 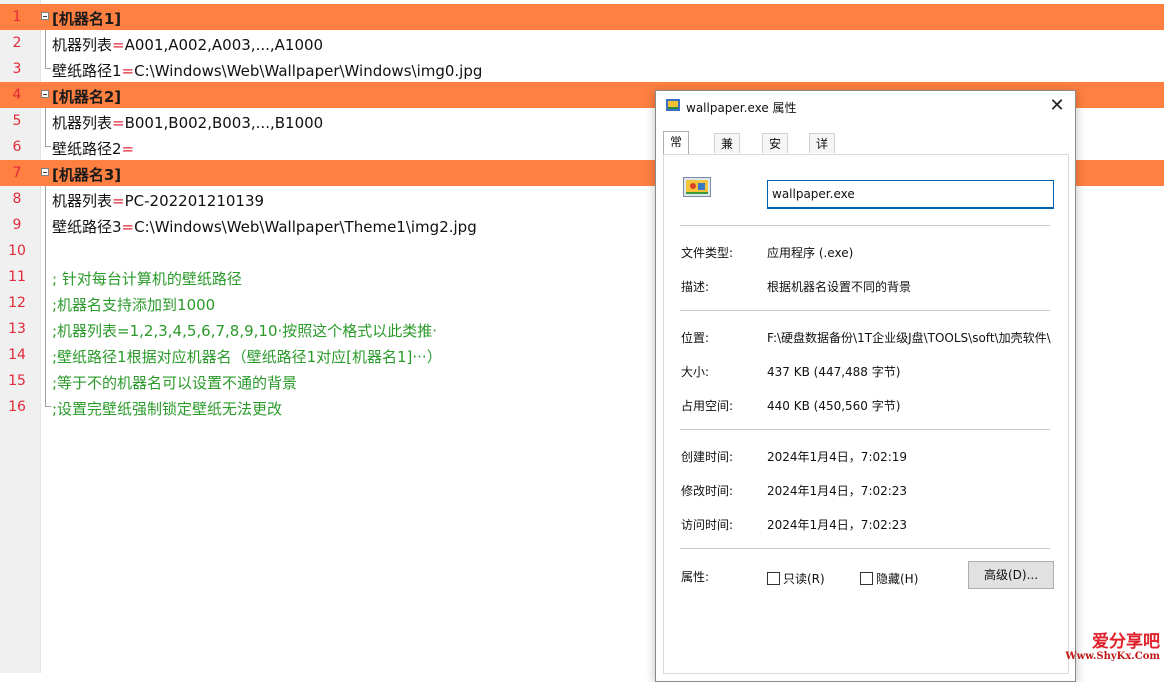 What do you see at coordinates (707, 253) in the screenshot?
I see `file-type-label: 文件类型:` at bounding box center [707, 253].